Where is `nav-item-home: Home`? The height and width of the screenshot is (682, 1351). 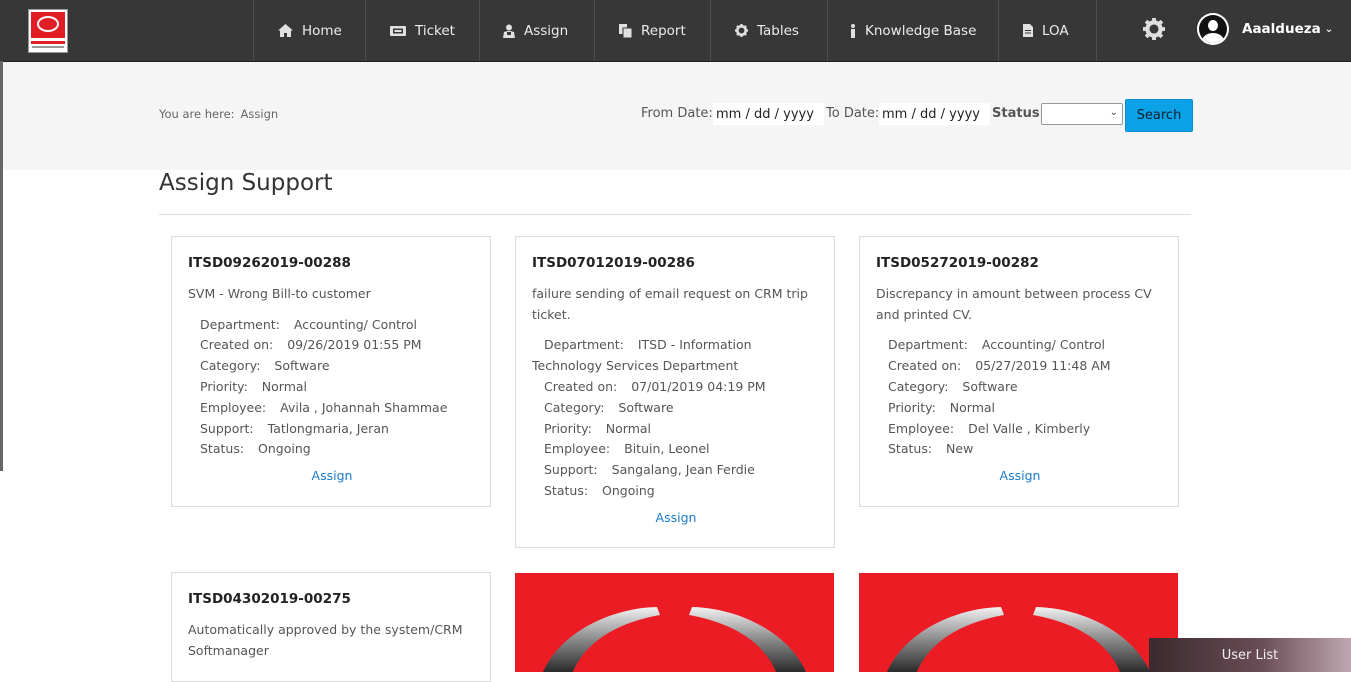 nav-item-home: Home is located at coordinates (310, 30).